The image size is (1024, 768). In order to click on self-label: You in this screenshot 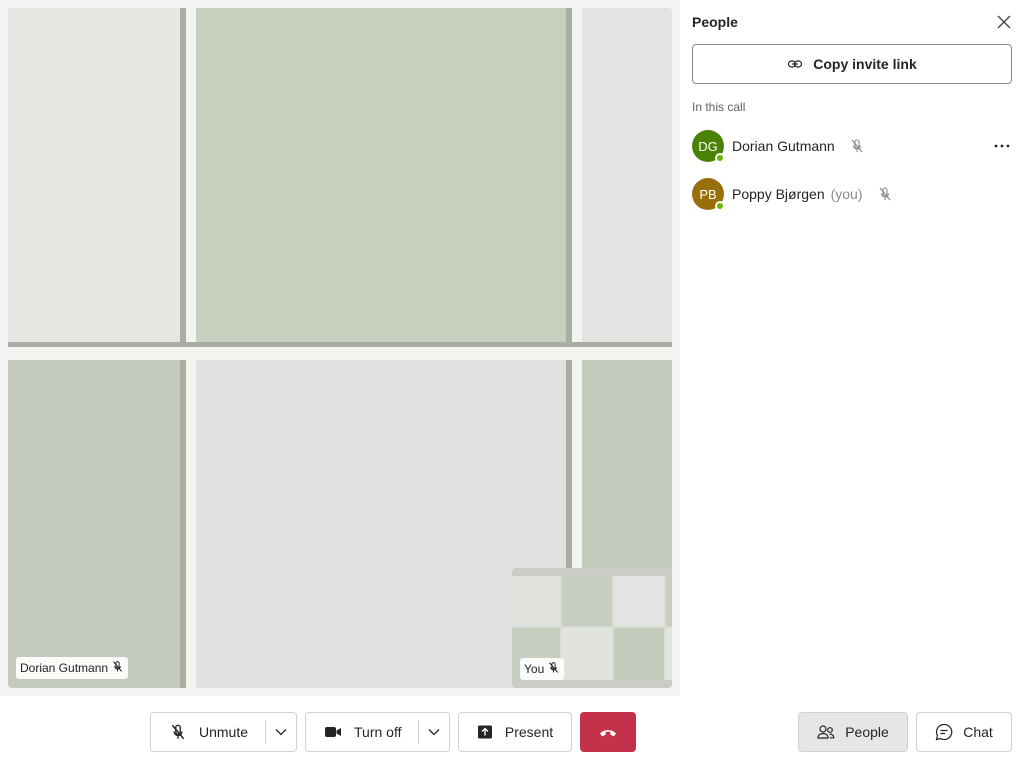, I will do `click(534, 669)`.